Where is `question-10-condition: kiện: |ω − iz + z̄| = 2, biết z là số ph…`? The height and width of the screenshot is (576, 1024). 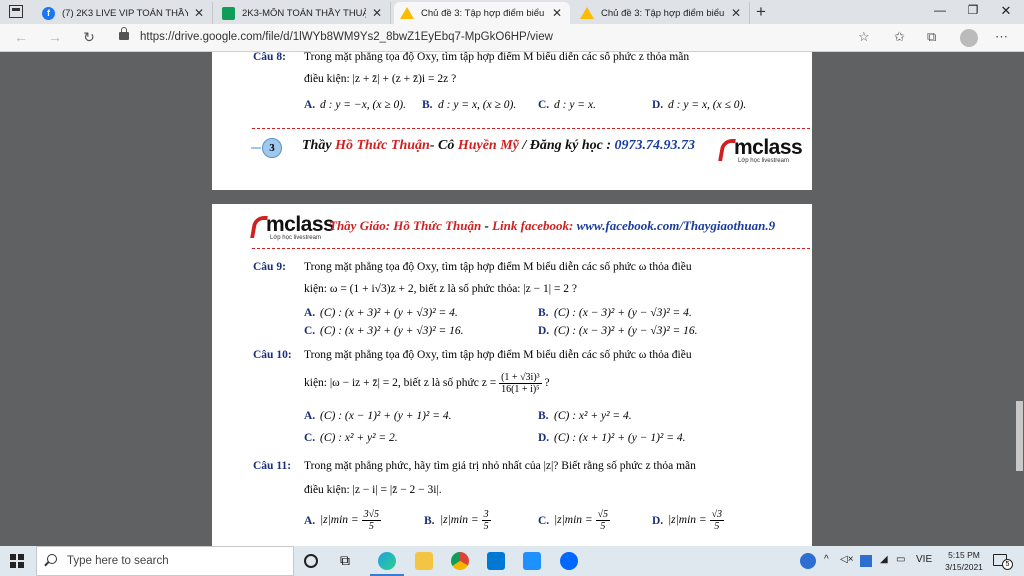
question-10-condition: kiện: |ω − iz + z̄| = 2, biết z là số ph… is located at coordinates (427, 383).